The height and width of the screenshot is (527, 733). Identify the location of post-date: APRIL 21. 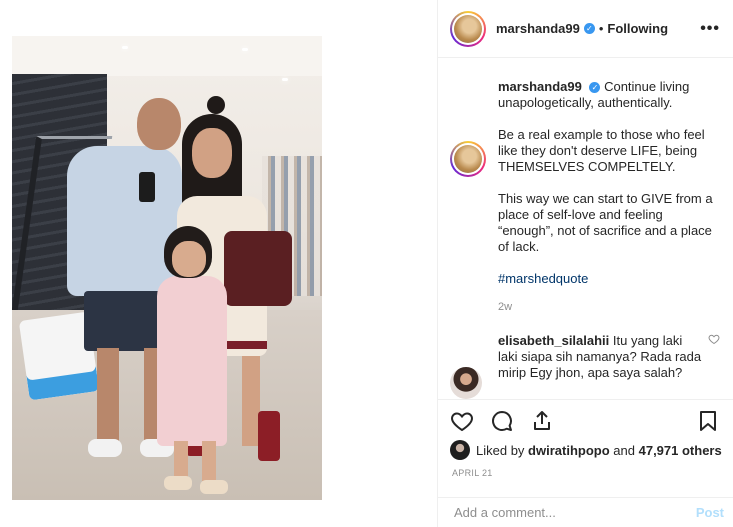
(472, 473).